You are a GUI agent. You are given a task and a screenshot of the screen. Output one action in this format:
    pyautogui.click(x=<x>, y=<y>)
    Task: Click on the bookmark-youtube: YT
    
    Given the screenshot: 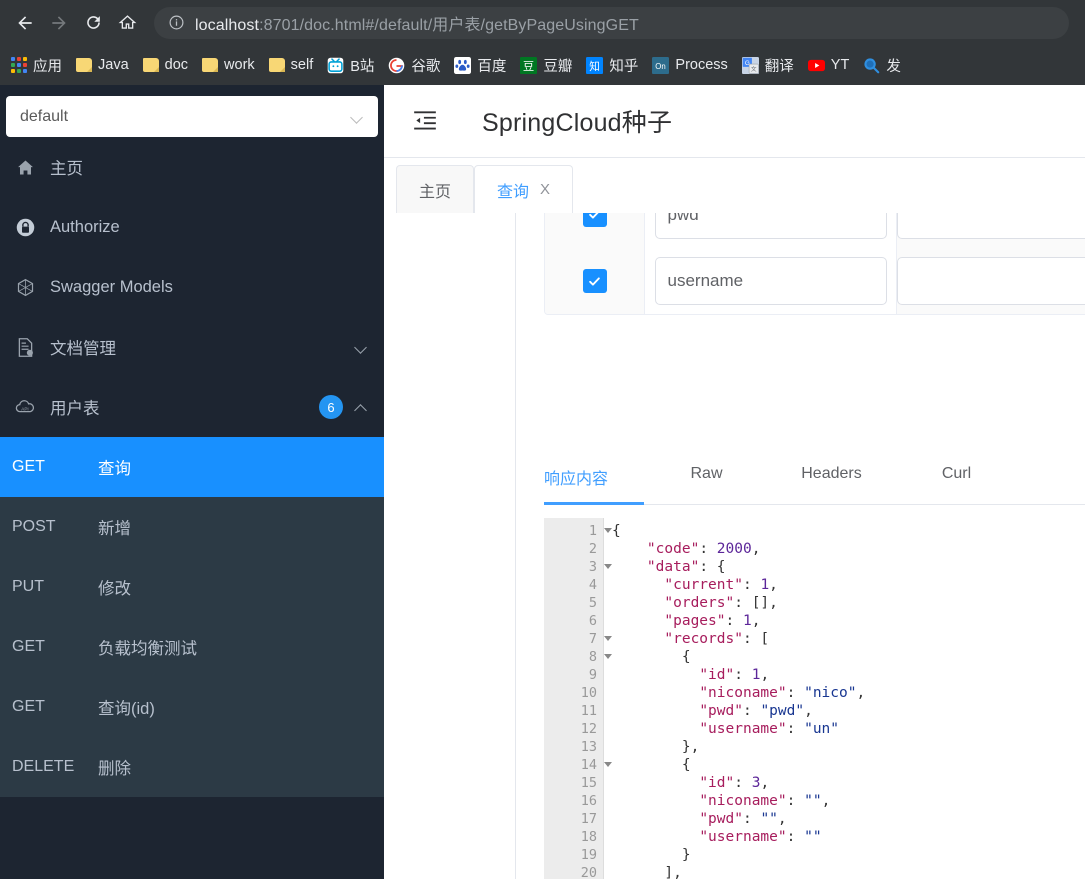 What is the action you would take?
    pyautogui.click(x=829, y=65)
    